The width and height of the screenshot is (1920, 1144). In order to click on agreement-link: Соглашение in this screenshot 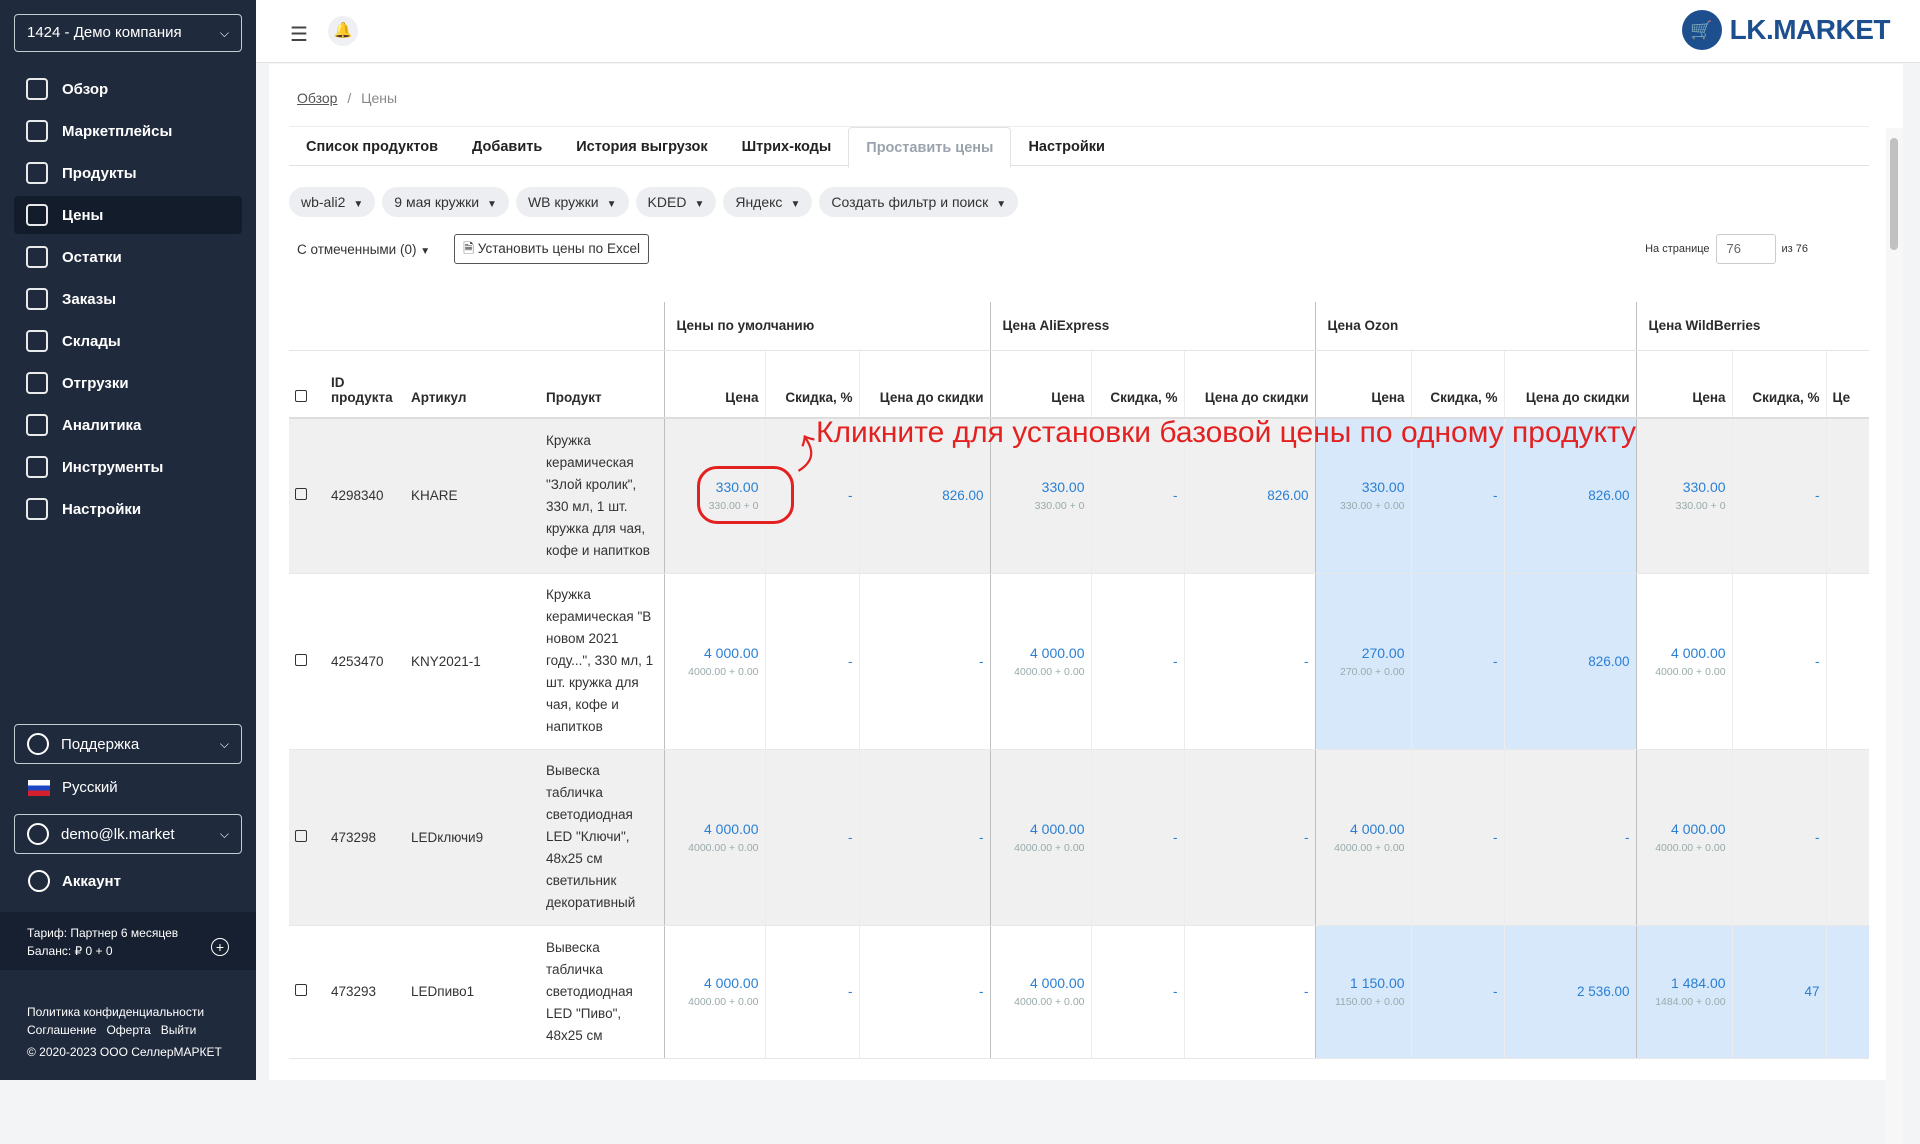, I will do `click(61, 1030)`.